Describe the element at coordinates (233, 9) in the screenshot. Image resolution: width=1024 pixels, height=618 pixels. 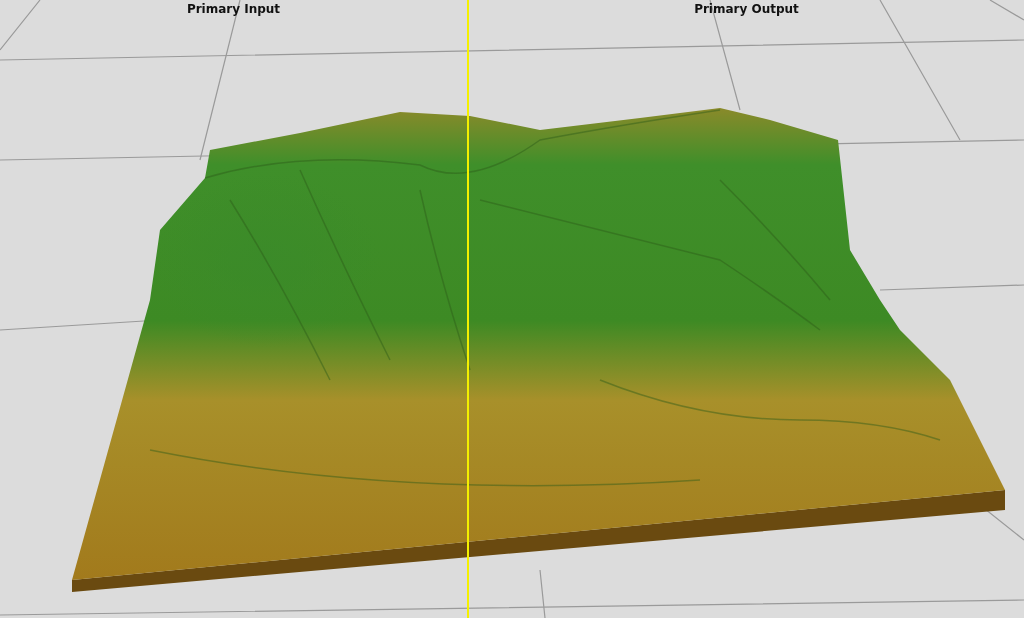
I see `viewport-label: Primary Input` at that location.